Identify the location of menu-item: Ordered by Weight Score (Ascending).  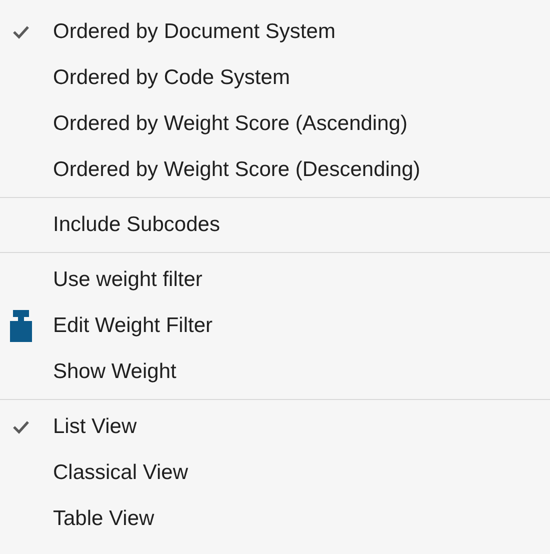
(275, 124).